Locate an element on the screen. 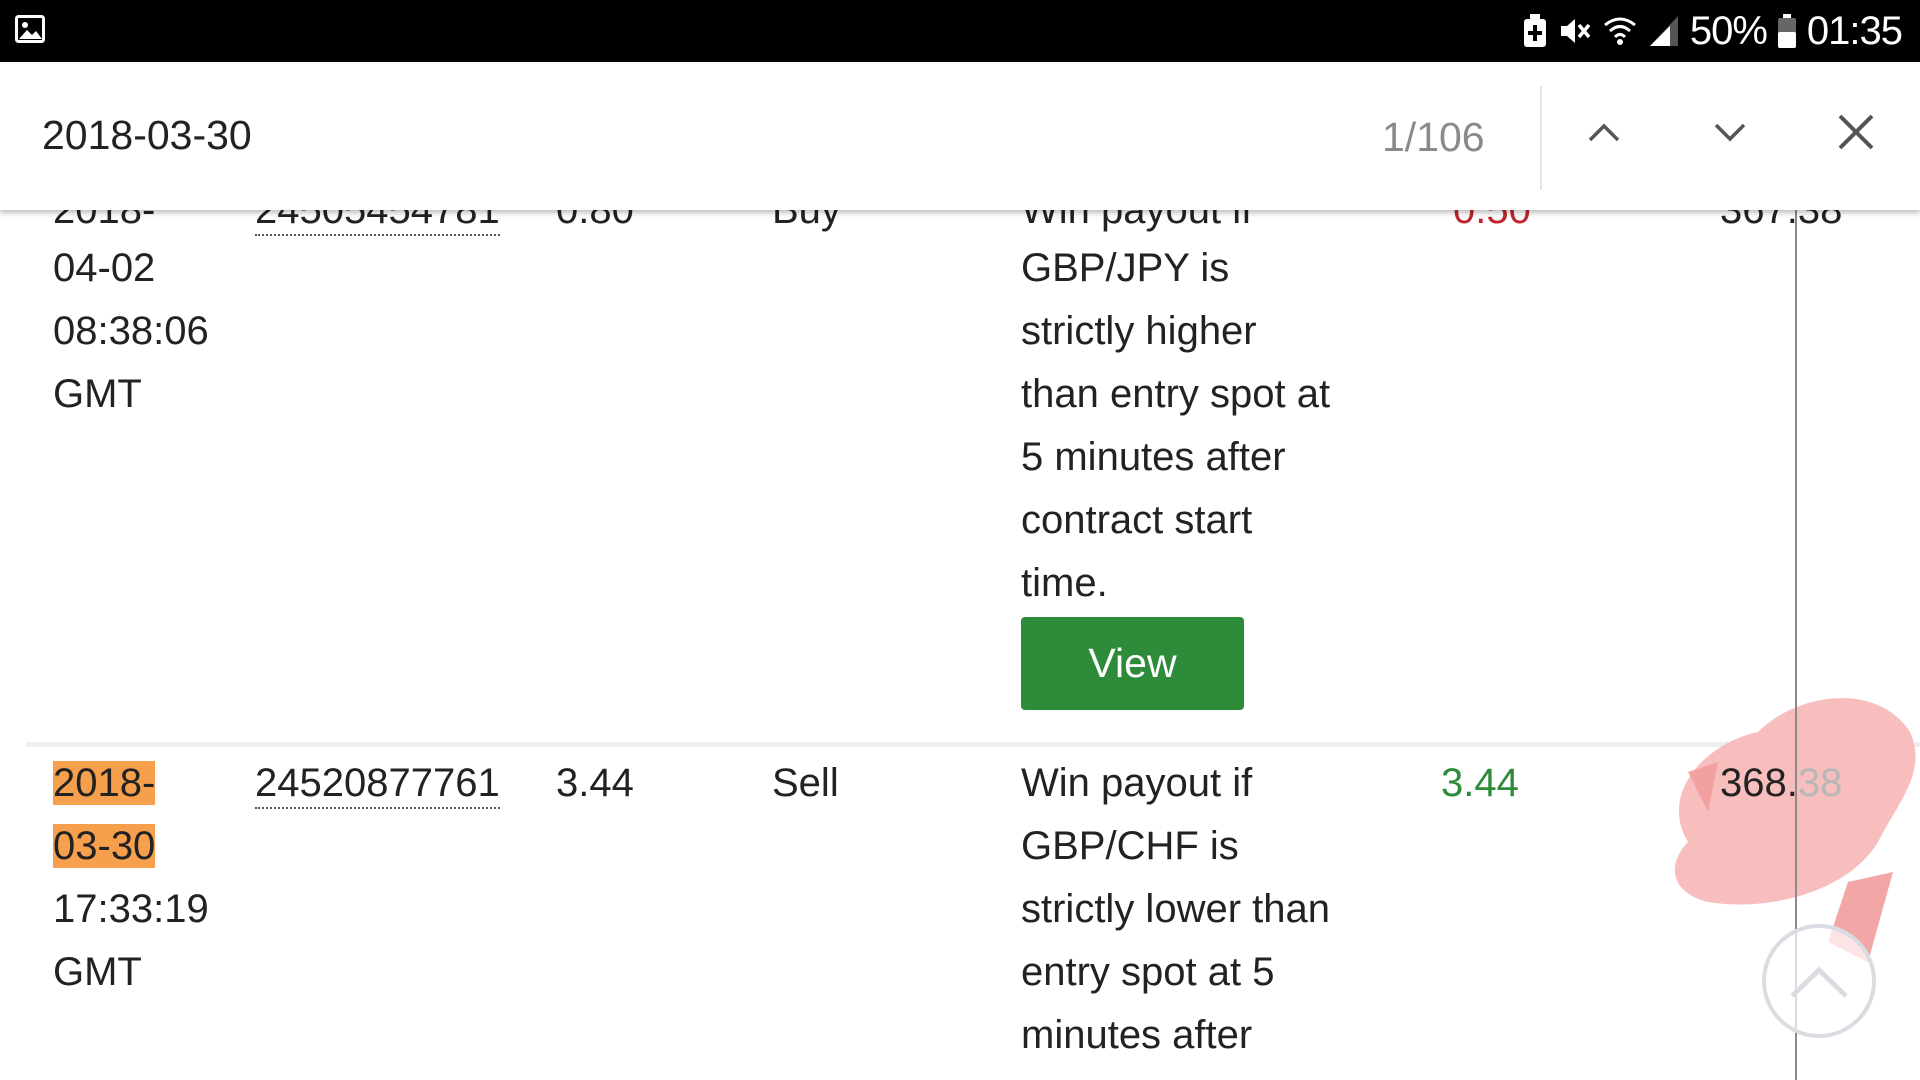 This screenshot has height=1080, width=1920. wifi-icon is located at coordinates (1619, 31).